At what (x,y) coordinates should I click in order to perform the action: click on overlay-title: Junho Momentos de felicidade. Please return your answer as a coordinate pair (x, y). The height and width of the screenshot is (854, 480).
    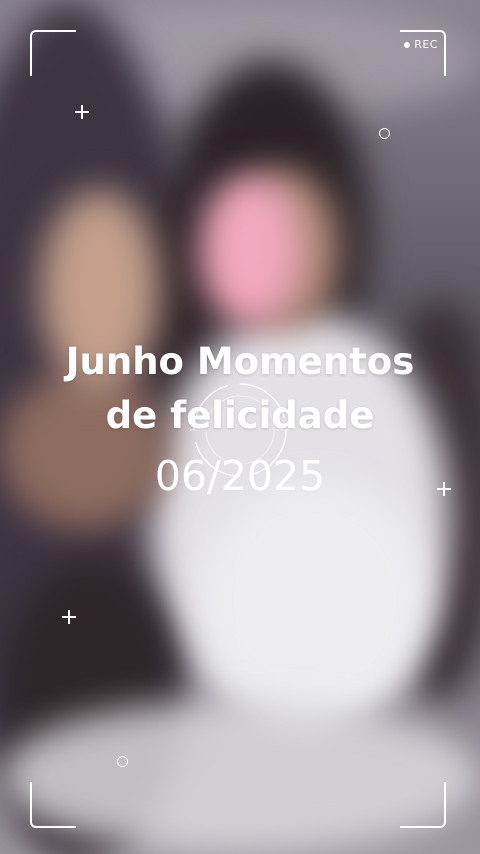
    Looking at the image, I should click on (240, 389).